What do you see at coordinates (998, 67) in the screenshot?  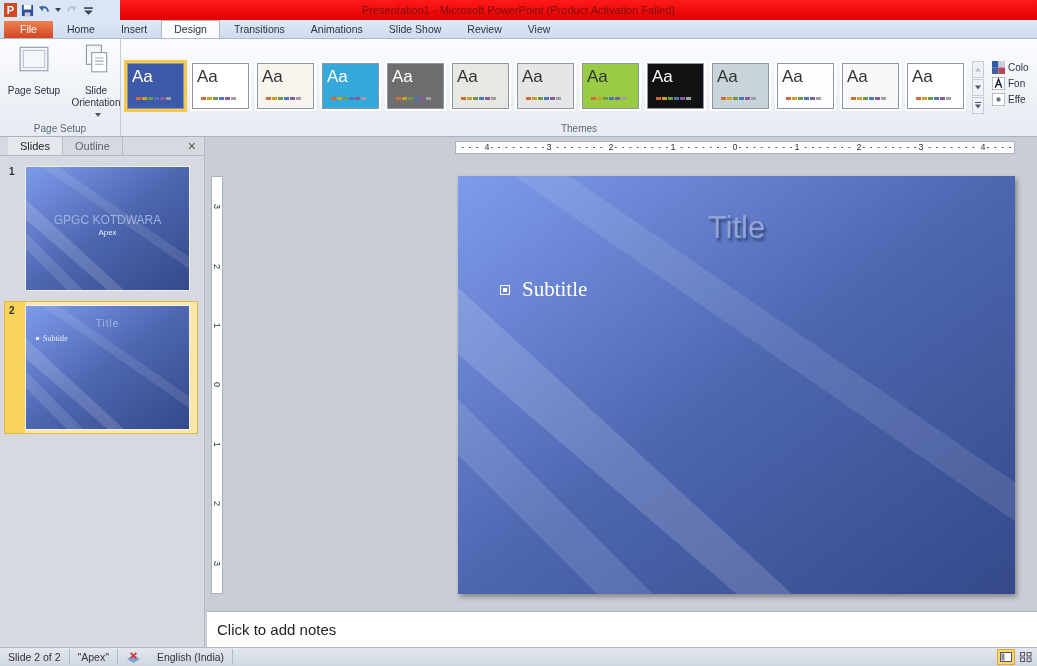 I see `color-squares-icon` at bounding box center [998, 67].